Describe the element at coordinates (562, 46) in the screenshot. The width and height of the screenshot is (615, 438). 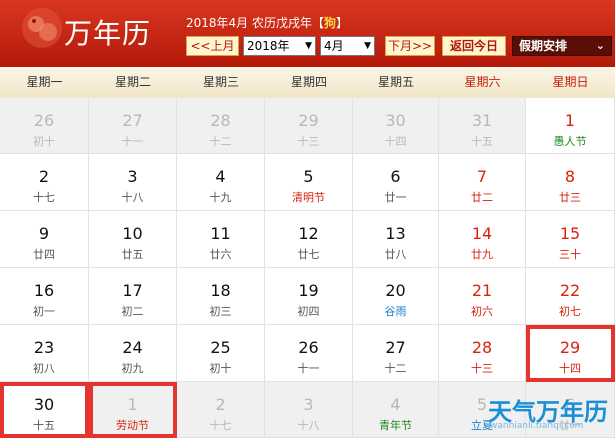
I see `holiday-schedule-button: 假期安排 ⌄` at that location.